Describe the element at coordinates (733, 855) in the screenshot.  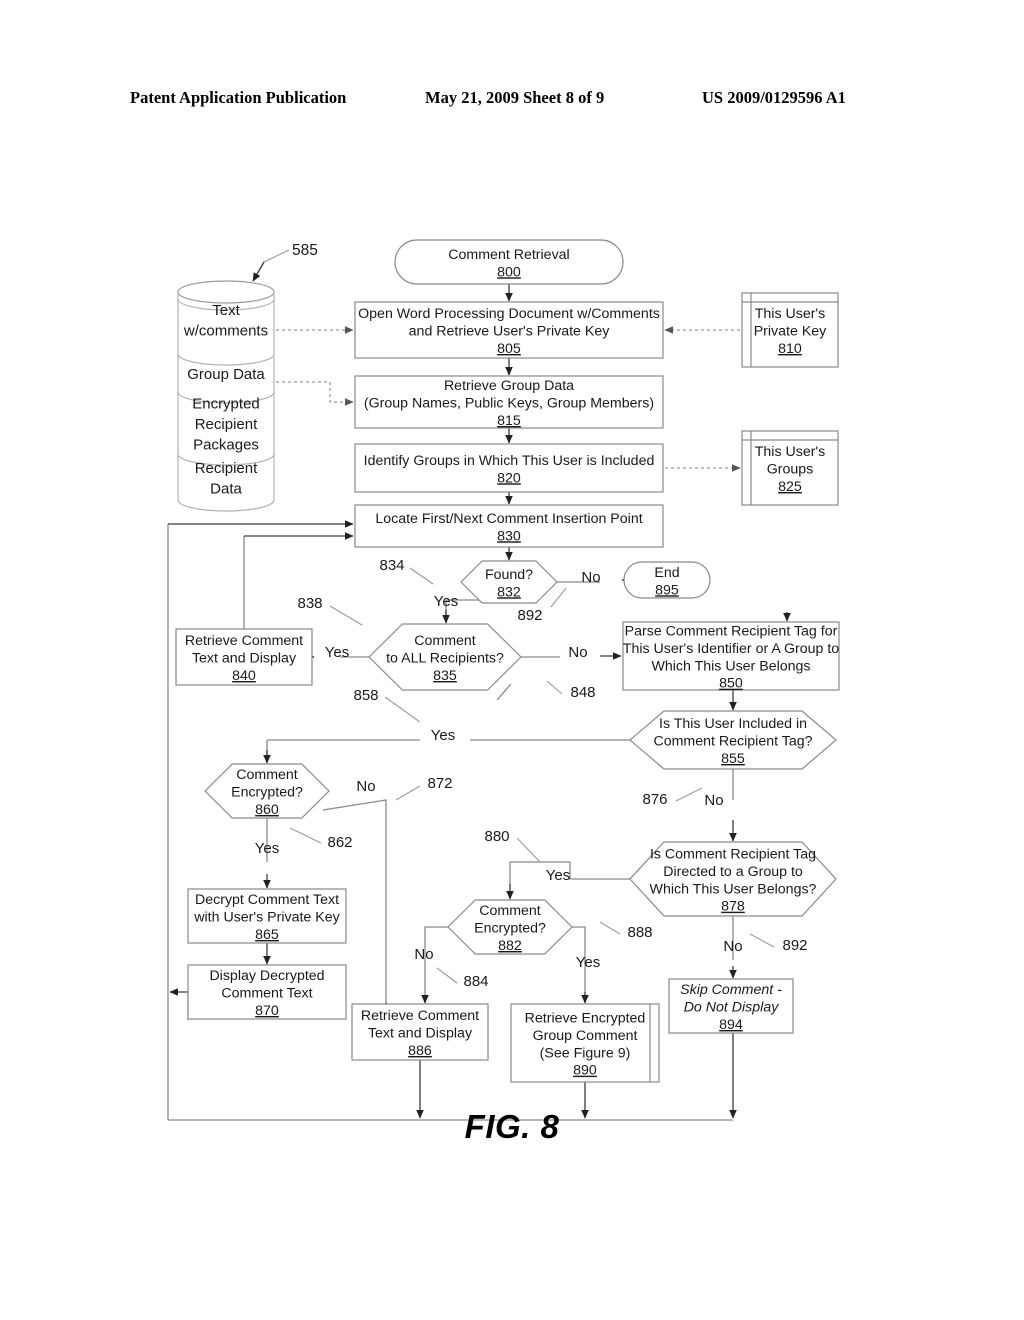
I see `node-label: Is Comment Recipient Tag` at that location.